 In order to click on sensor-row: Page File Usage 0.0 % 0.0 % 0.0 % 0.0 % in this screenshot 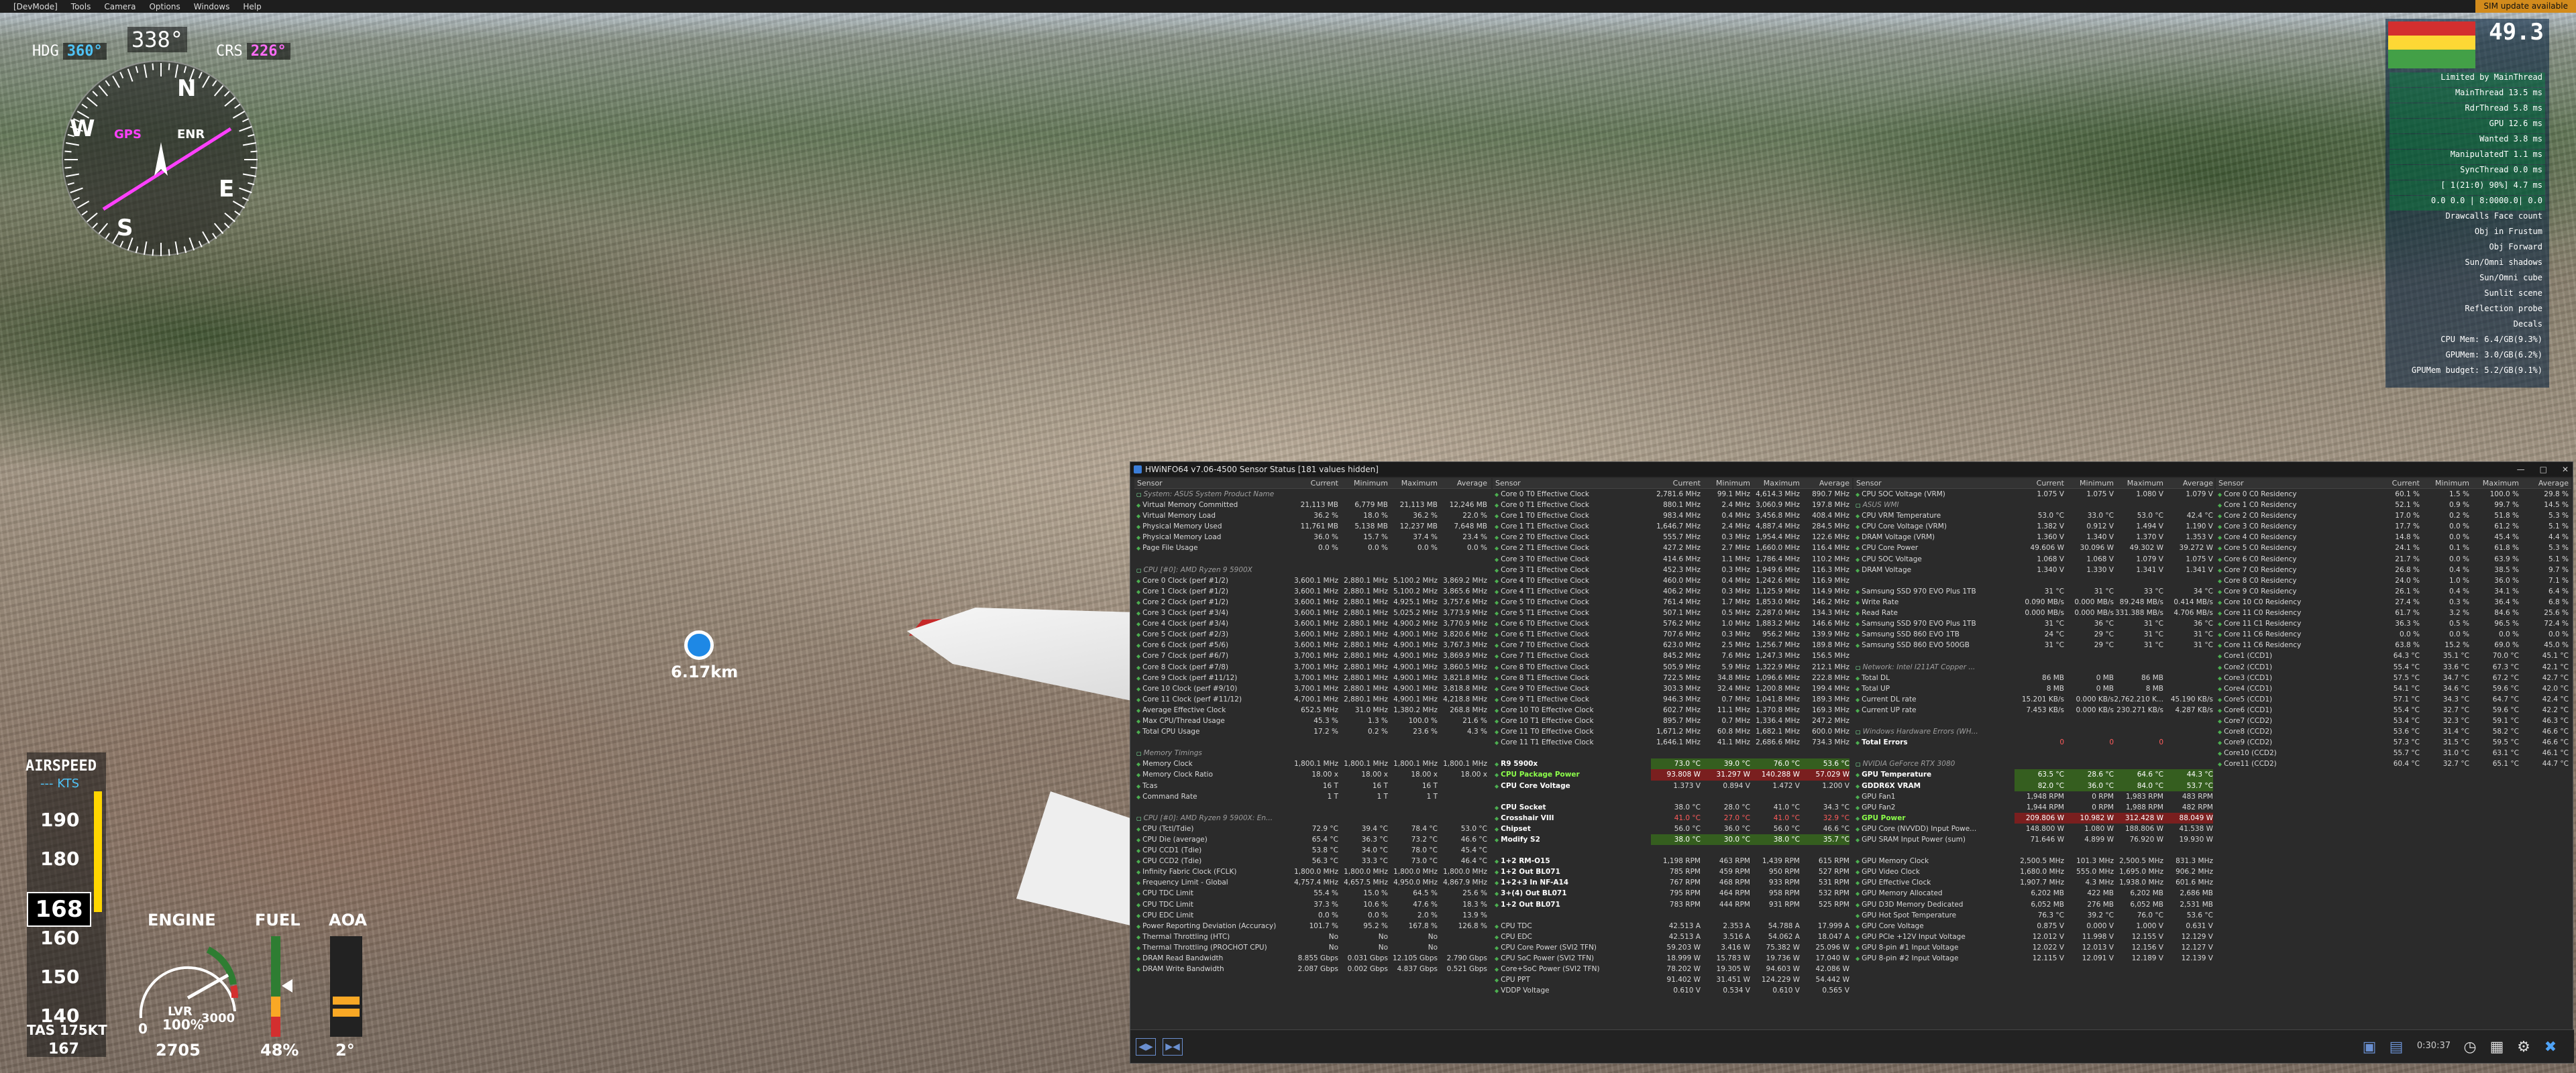, I will do `click(1312, 548)`.